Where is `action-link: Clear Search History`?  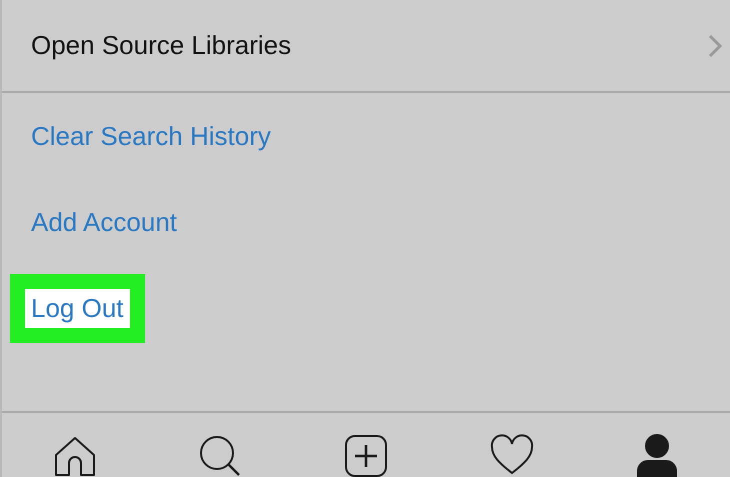 action-link: Clear Search History is located at coordinates (151, 136).